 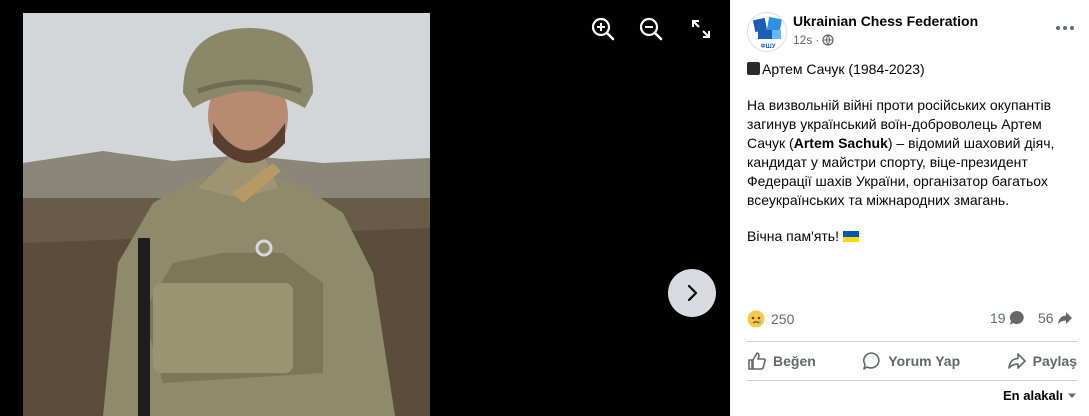 I want to click on share-count: 56, so click(x=1046, y=318).